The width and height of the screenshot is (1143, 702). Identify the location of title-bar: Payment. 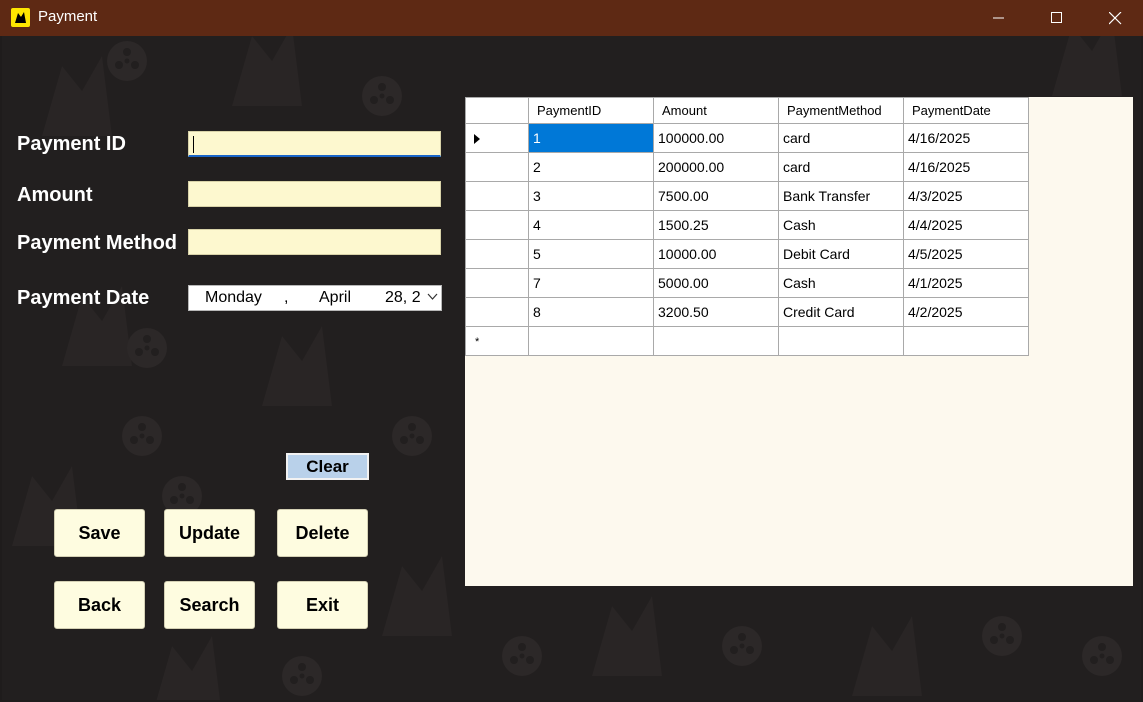
(571, 18).